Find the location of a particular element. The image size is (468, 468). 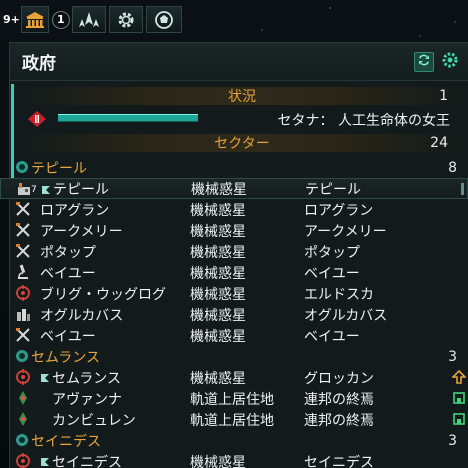

settings-gear-icon is located at coordinates (450, 62).